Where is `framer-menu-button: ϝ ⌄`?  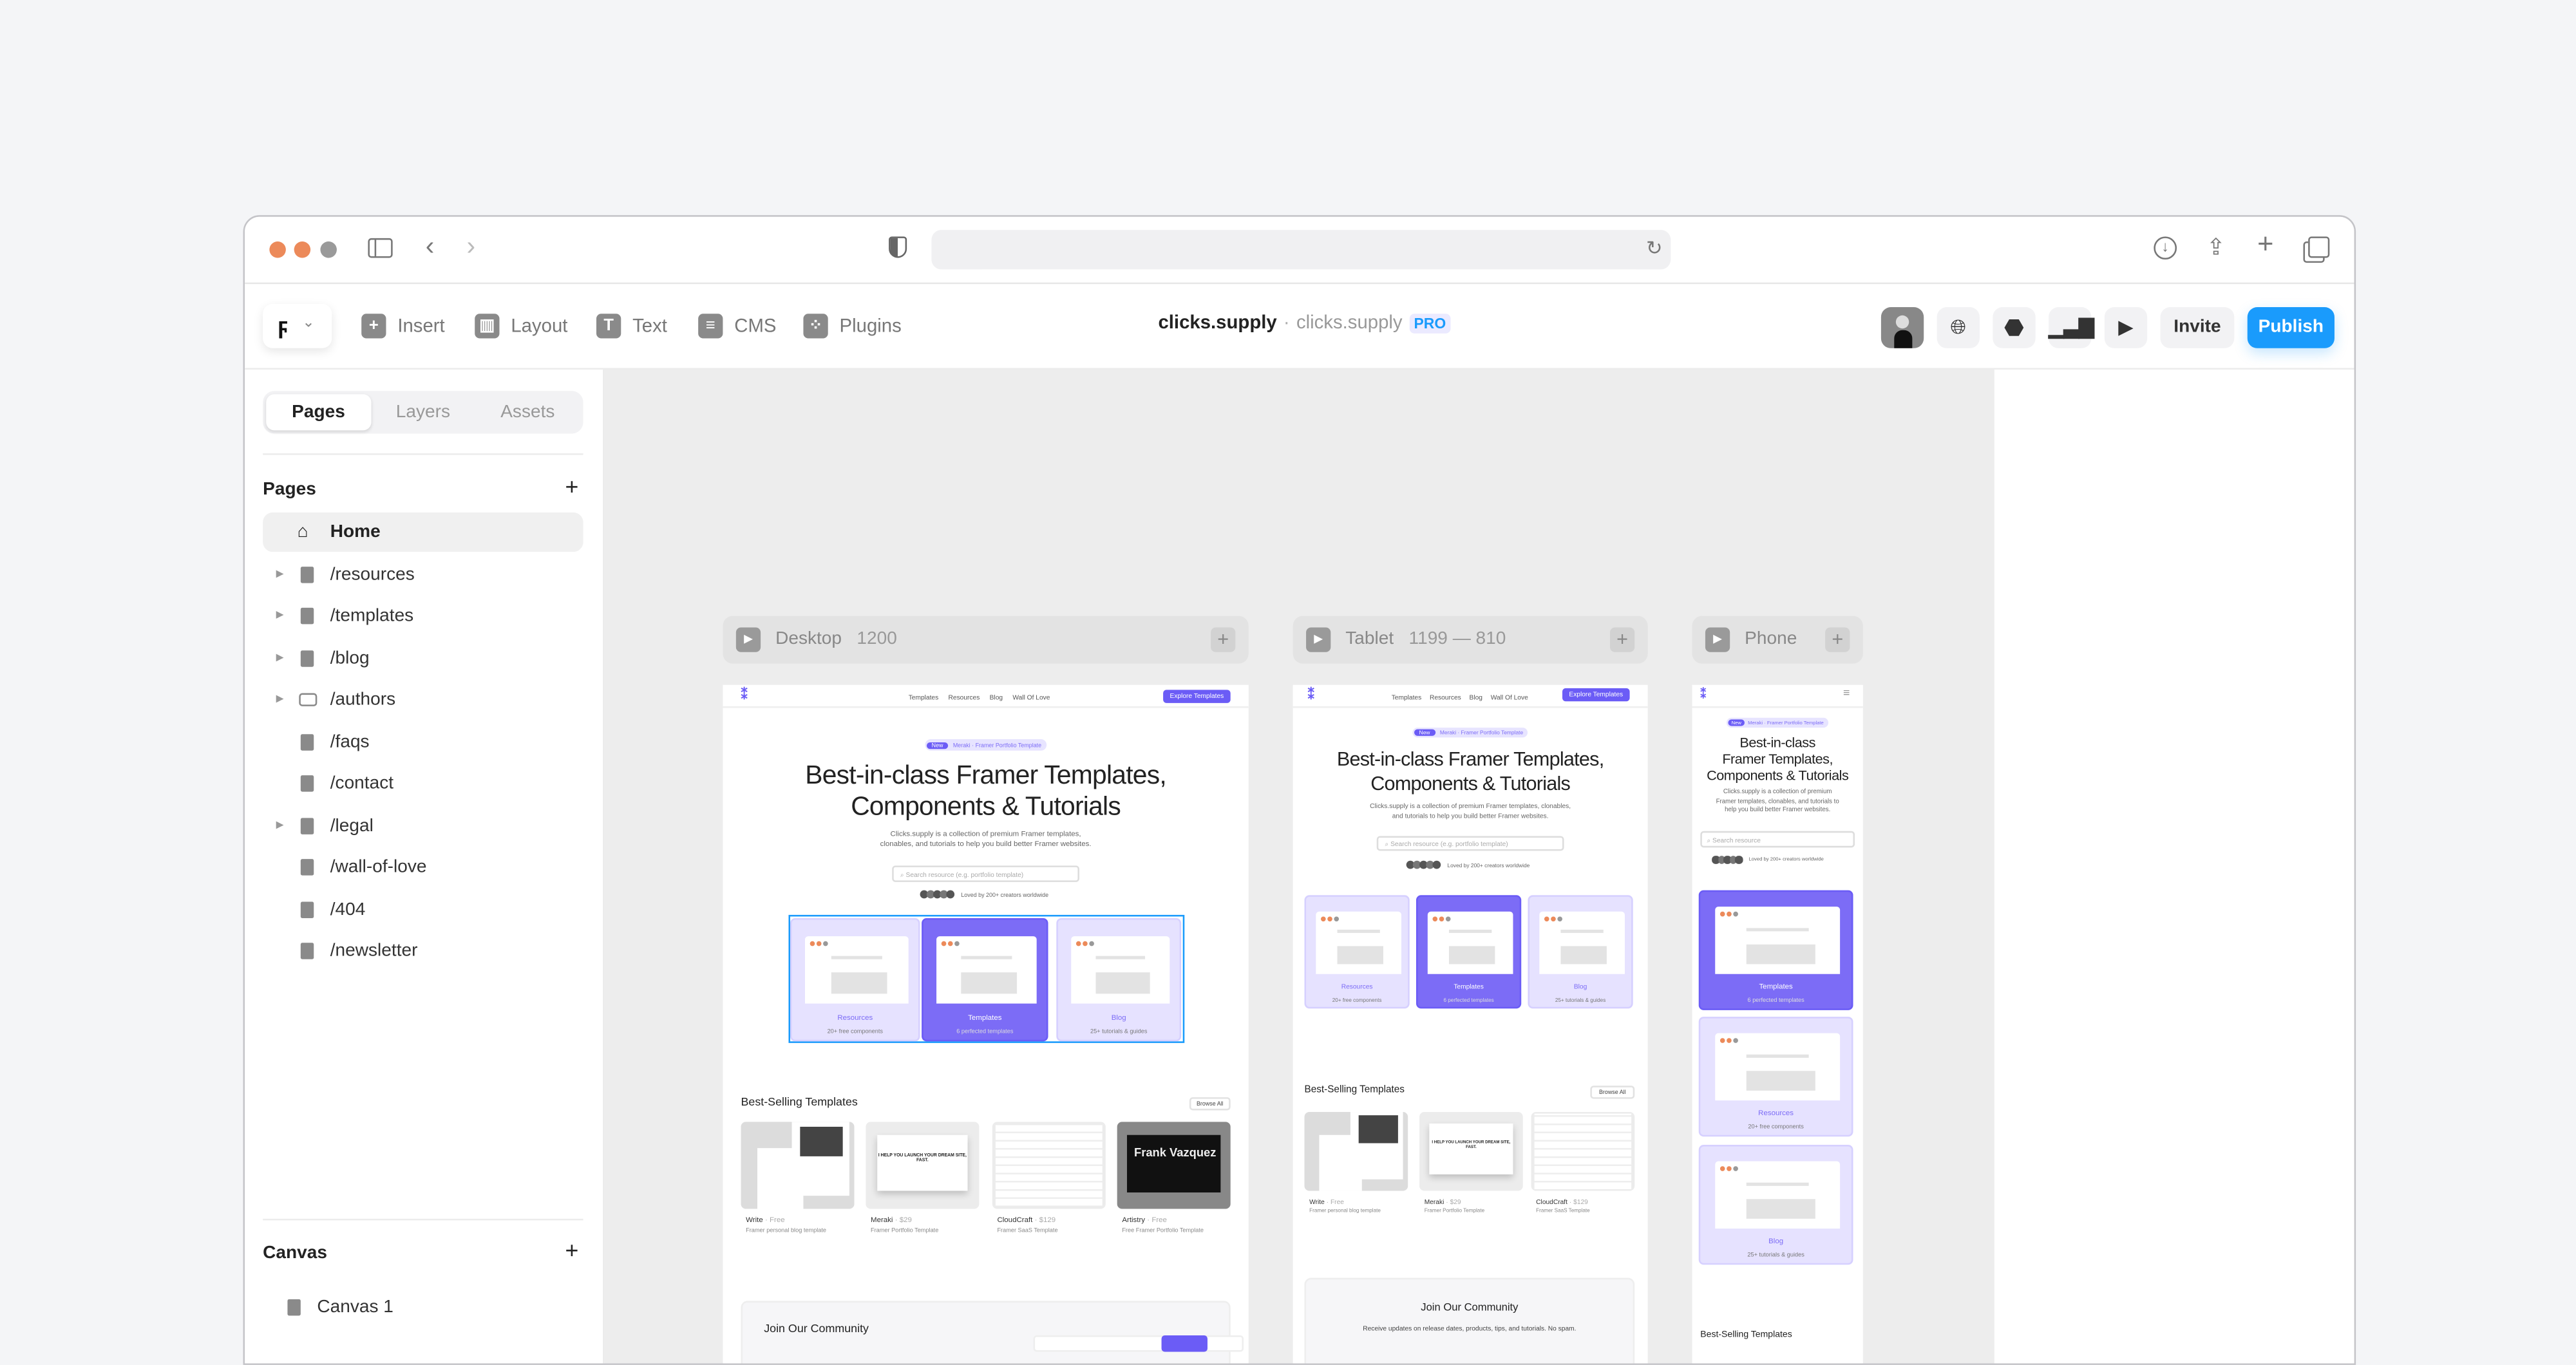
framer-menu-button: ϝ ⌄ is located at coordinates (297, 325).